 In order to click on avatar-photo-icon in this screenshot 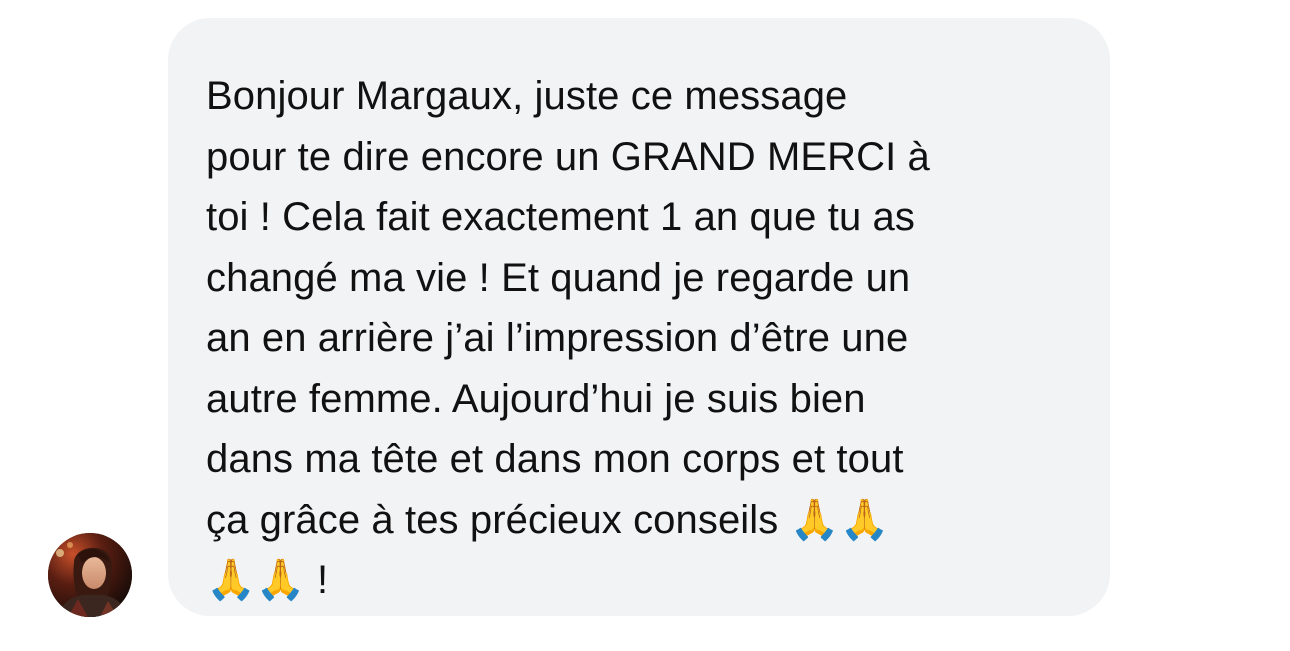, I will do `click(90, 575)`.